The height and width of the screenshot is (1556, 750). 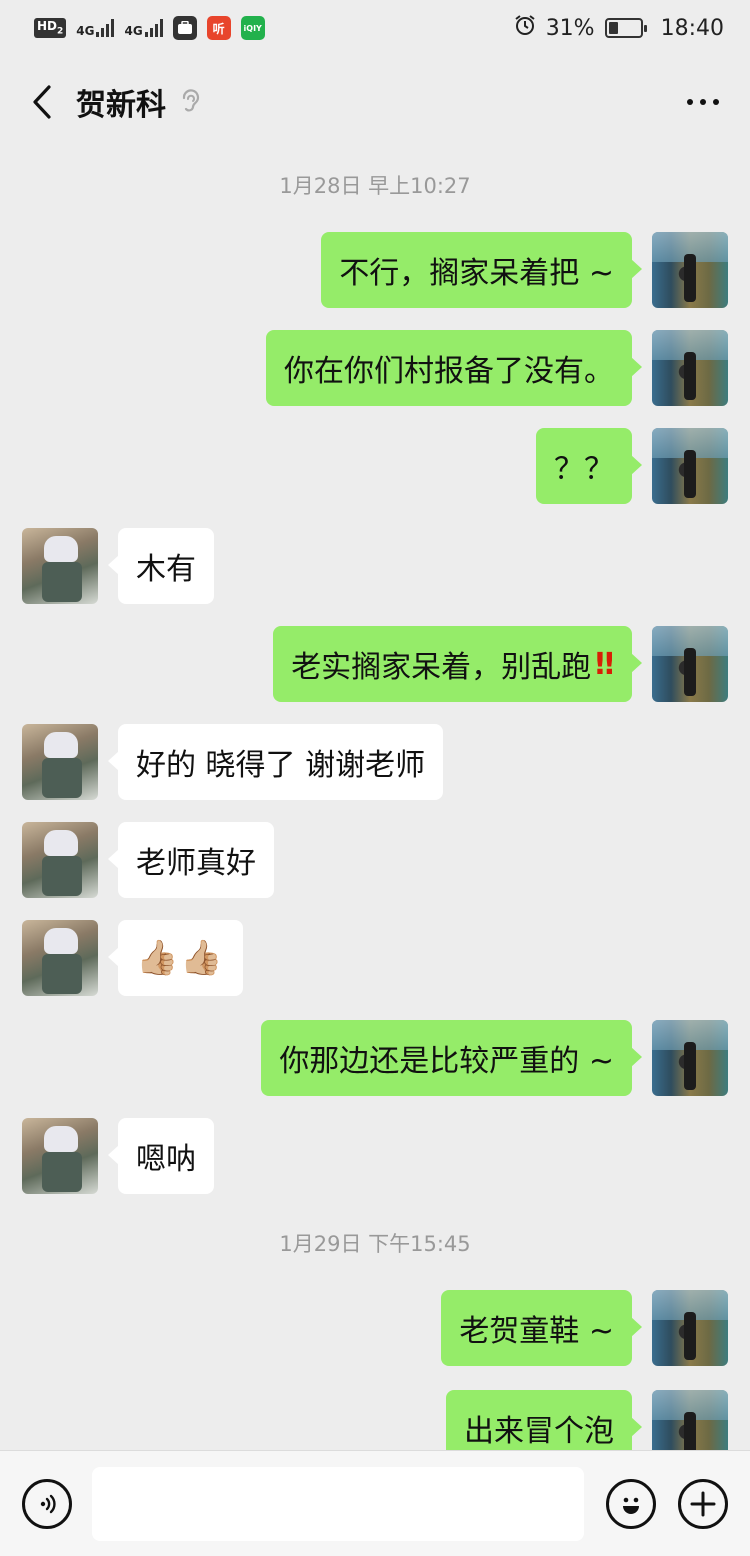 I want to click on network-label-2: 4G, so click(x=133, y=31).